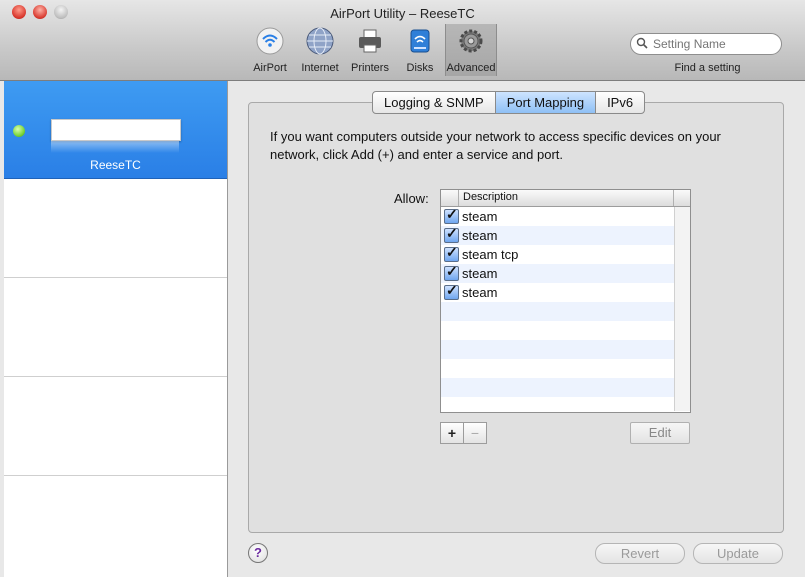 This screenshot has width=805, height=577. Describe the element at coordinates (620, 102) in the screenshot. I see `tab-ipv6: IPv6` at that location.